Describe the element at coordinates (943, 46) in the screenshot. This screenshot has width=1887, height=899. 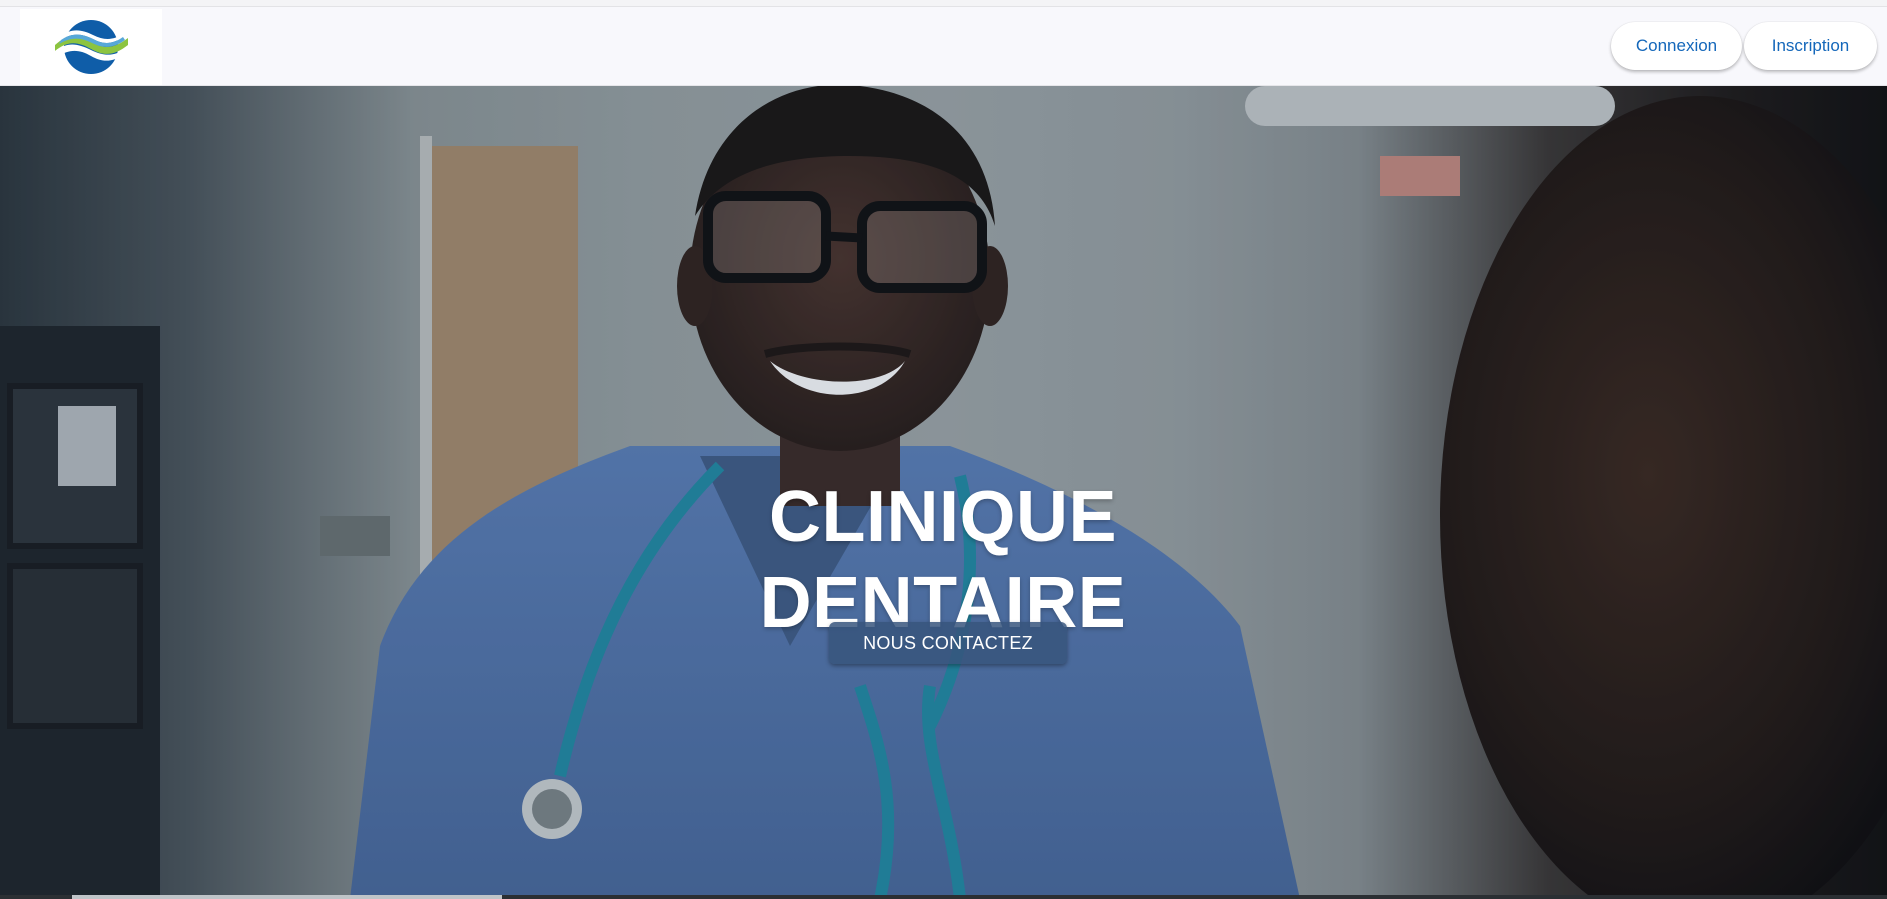
I see `navbar: Connexion Inscription` at that location.